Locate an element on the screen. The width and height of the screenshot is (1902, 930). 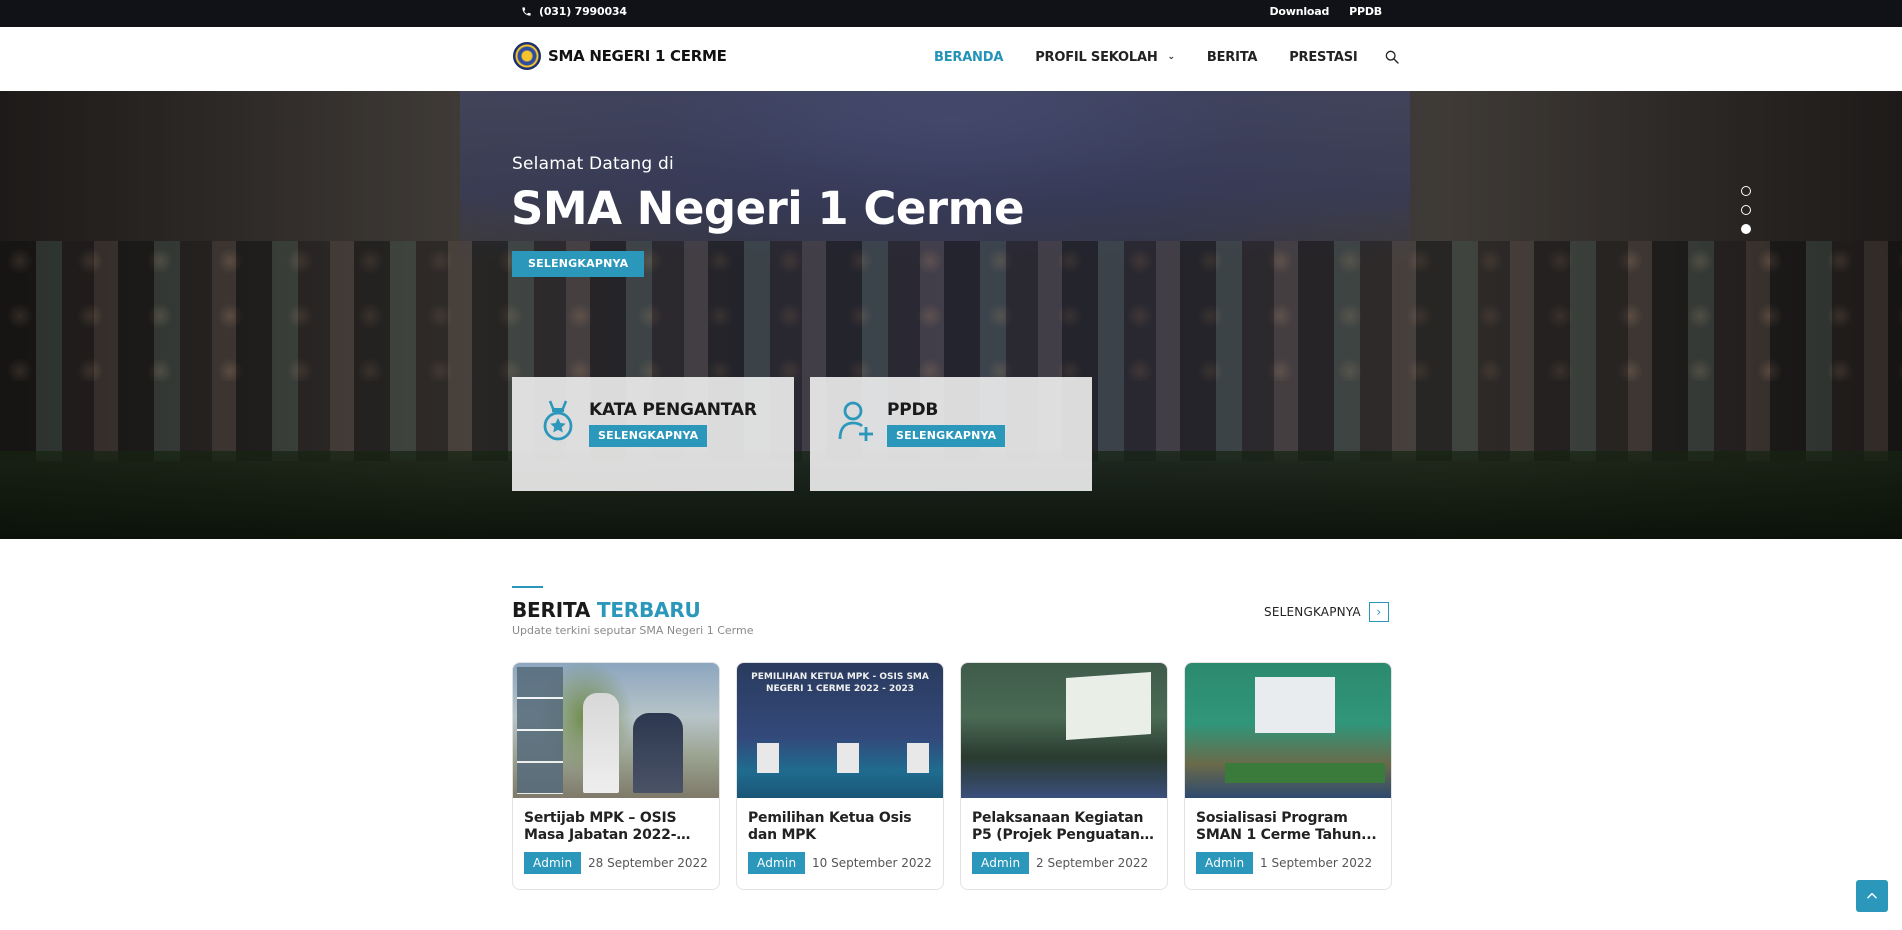
school-logo-icon is located at coordinates (527, 56).